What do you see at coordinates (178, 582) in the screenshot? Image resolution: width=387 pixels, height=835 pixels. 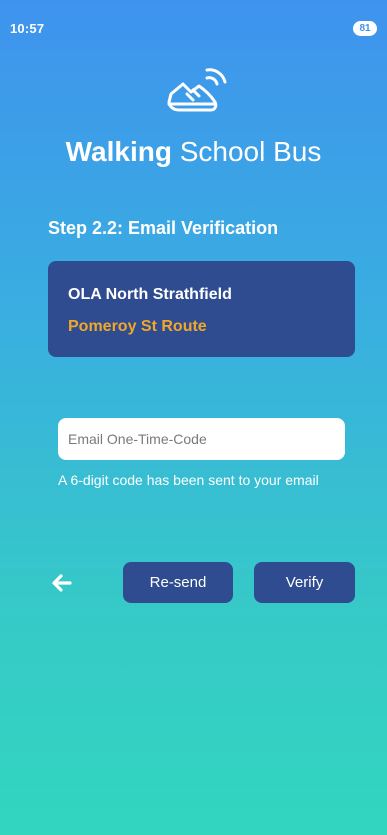 I see `resend-button: Re-send` at bounding box center [178, 582].